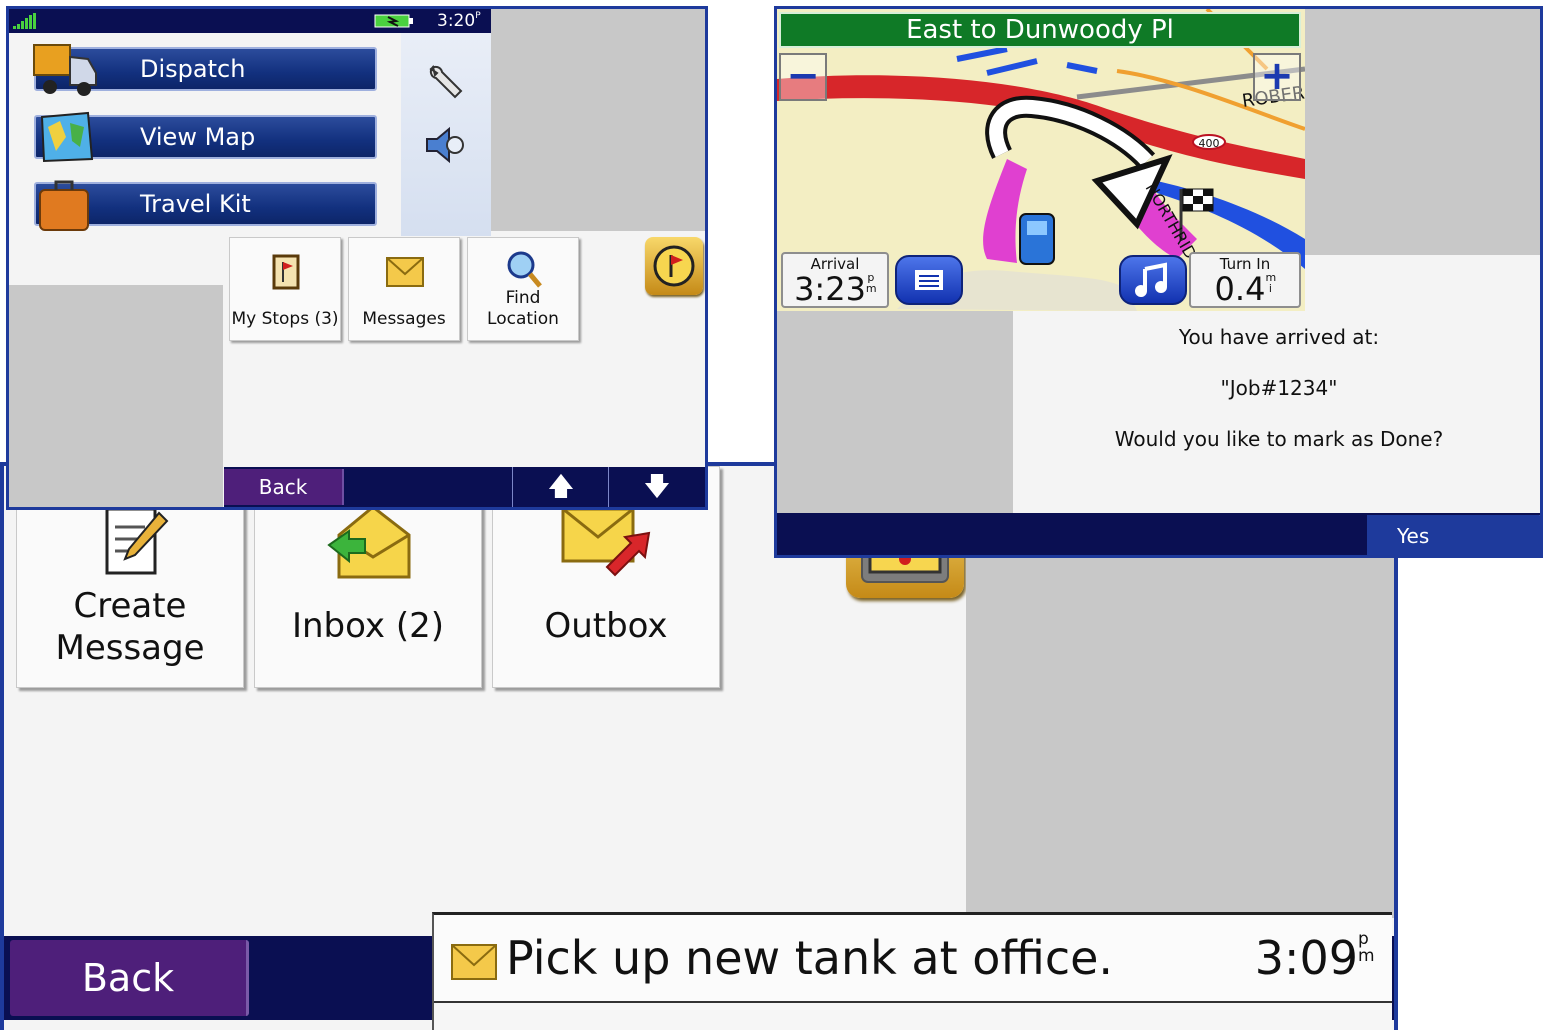 The height and width of the screenshot is (1030, 1544). I want to click on route-400-label: 400, so click(1209, 143).